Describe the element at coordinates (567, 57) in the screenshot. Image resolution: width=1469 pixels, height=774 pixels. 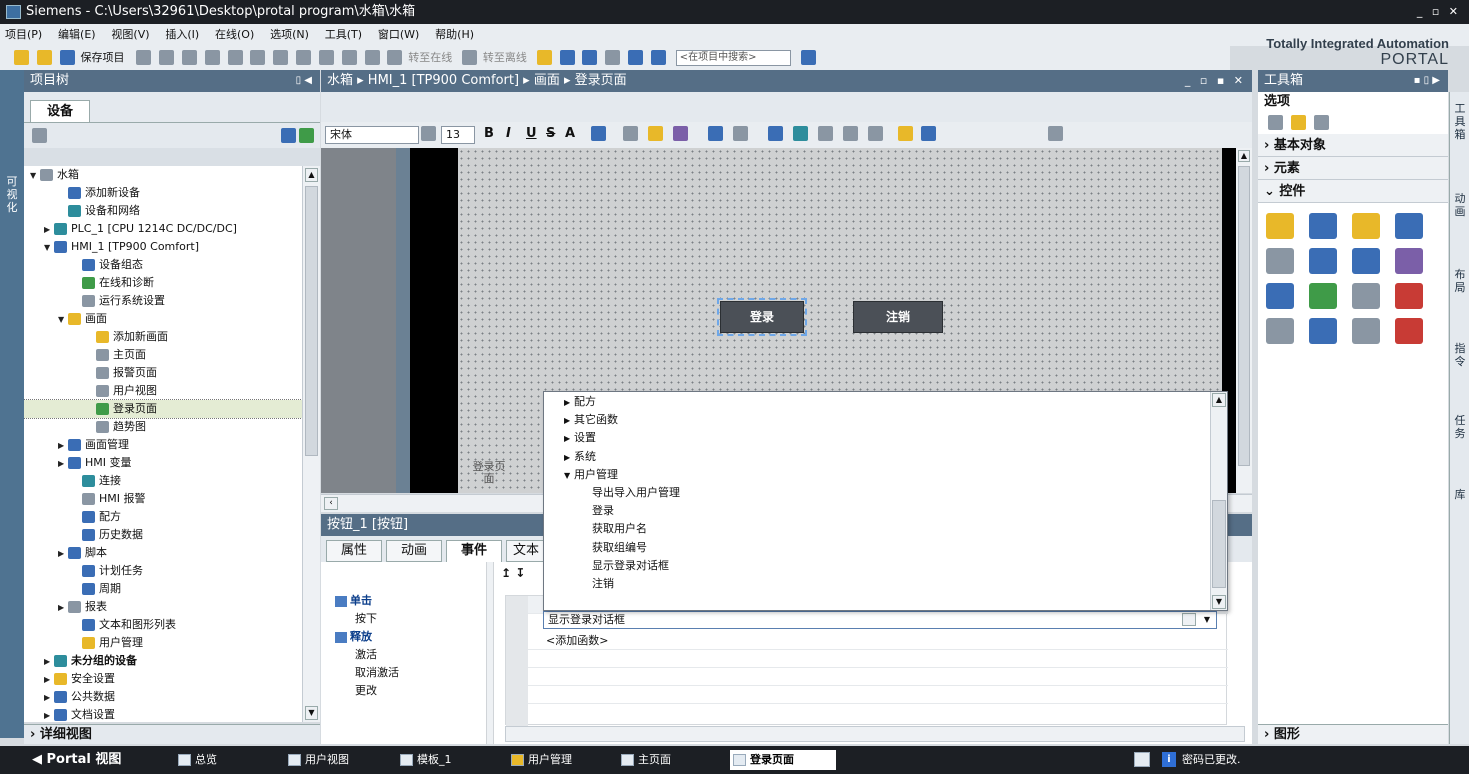
I see `start-cpu-icon` at that location.